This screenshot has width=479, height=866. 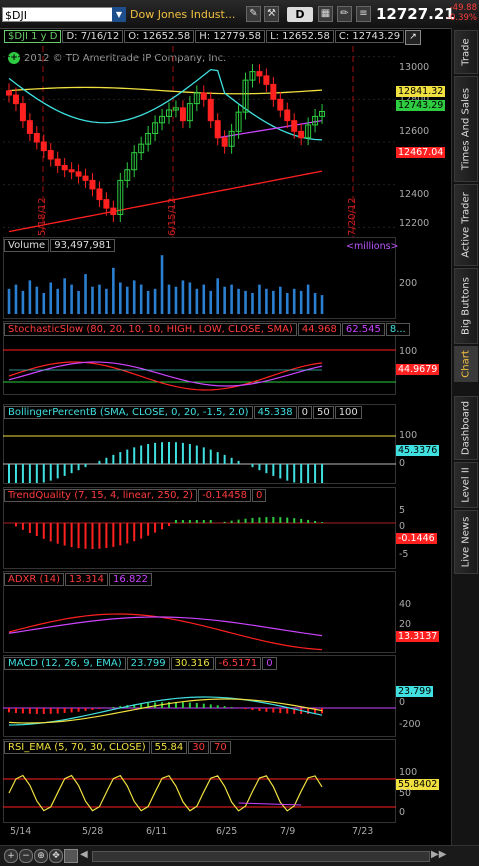 What do you see at coordinates (438, 854) in the screenshot?
I see `scroll-right-icon: ▶▶` at bounding box center [438, 854].